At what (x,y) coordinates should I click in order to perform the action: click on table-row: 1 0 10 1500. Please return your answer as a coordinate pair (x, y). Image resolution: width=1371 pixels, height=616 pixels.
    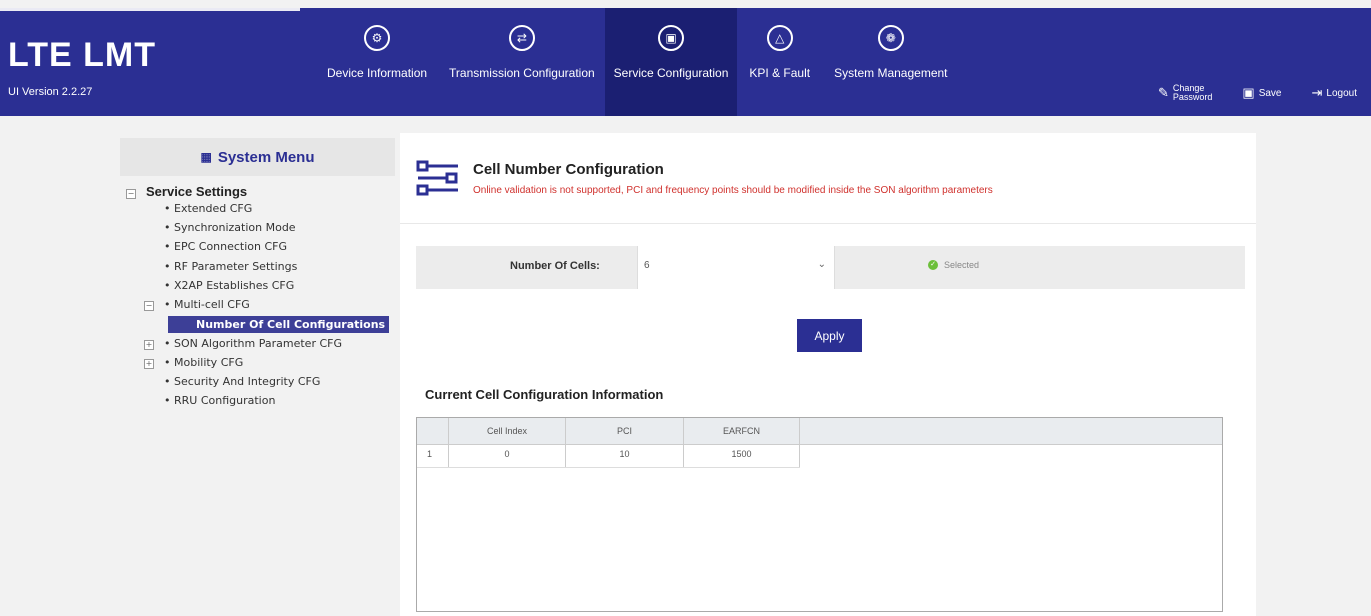
    Looking at the image, I should click on (608, 456).